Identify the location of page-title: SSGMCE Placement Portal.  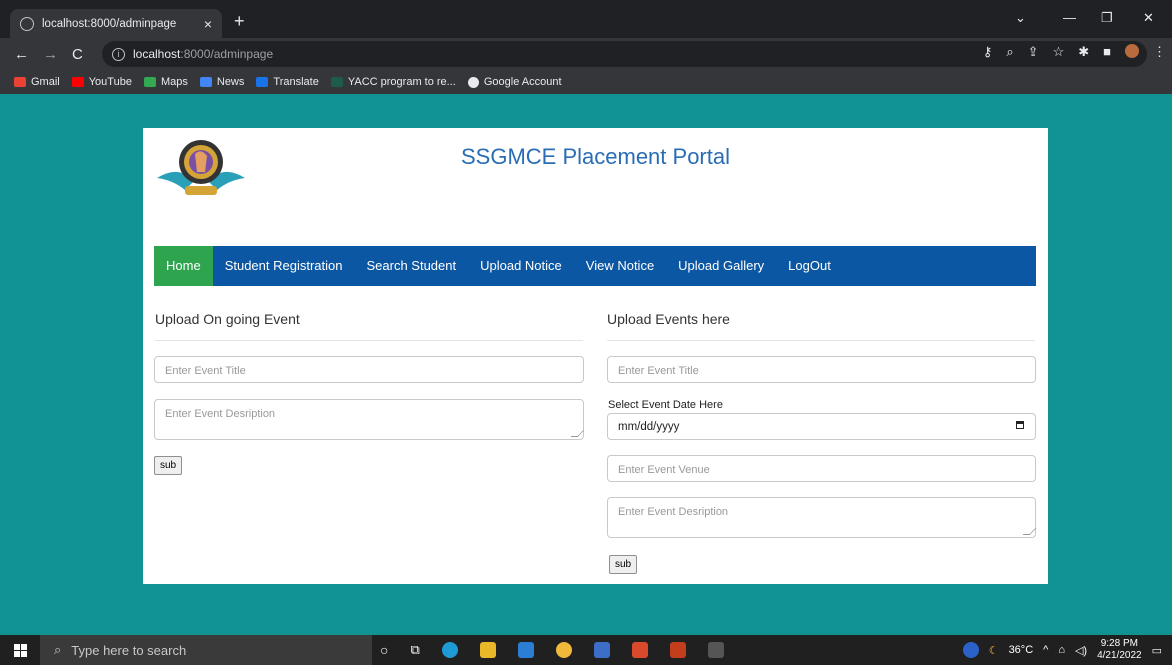
(595, 156).